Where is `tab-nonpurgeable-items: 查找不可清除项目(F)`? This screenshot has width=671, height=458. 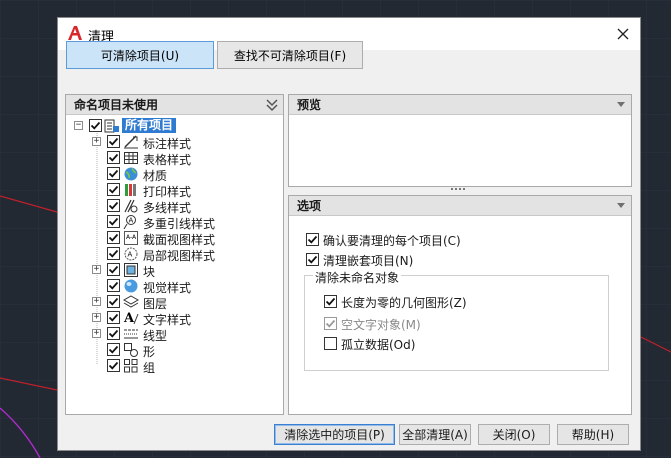
tab-nonpurgeable-items: 查找不可清除项目(F) is located at coordinates (290, 55).